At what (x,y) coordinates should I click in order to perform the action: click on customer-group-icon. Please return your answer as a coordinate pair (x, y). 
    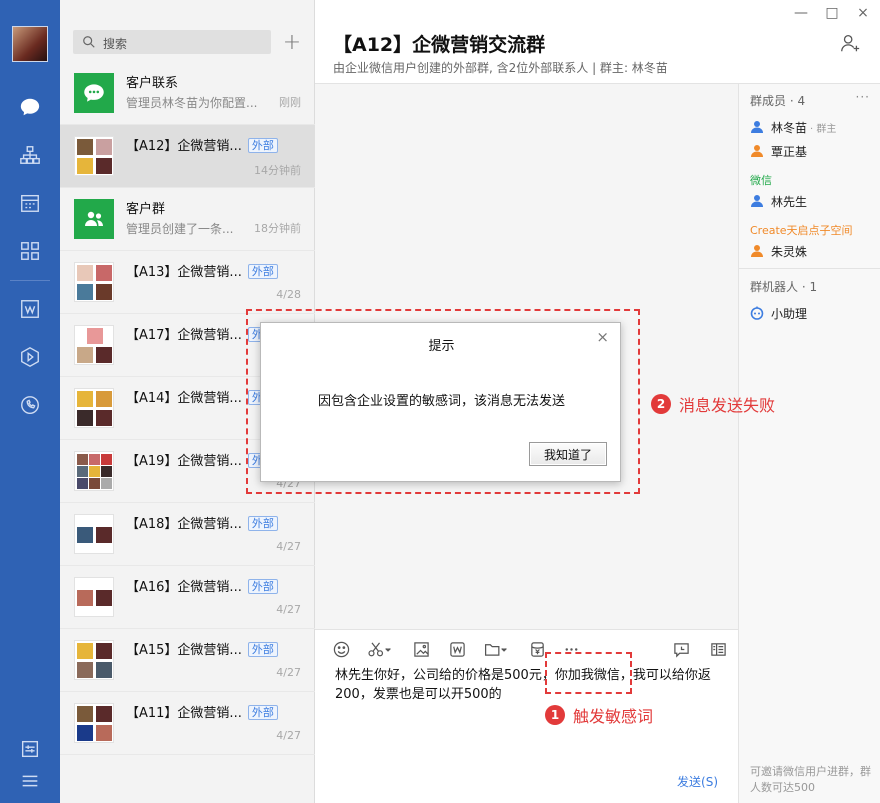
    Looking at the image, I should click on (94, 219).